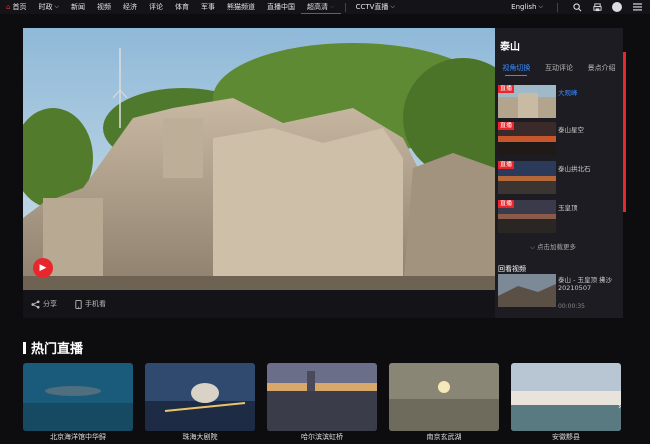 The height and width of the screenshot is (444, 650). I want to click on replay-duration: 00:00:35, so click(571, 306).